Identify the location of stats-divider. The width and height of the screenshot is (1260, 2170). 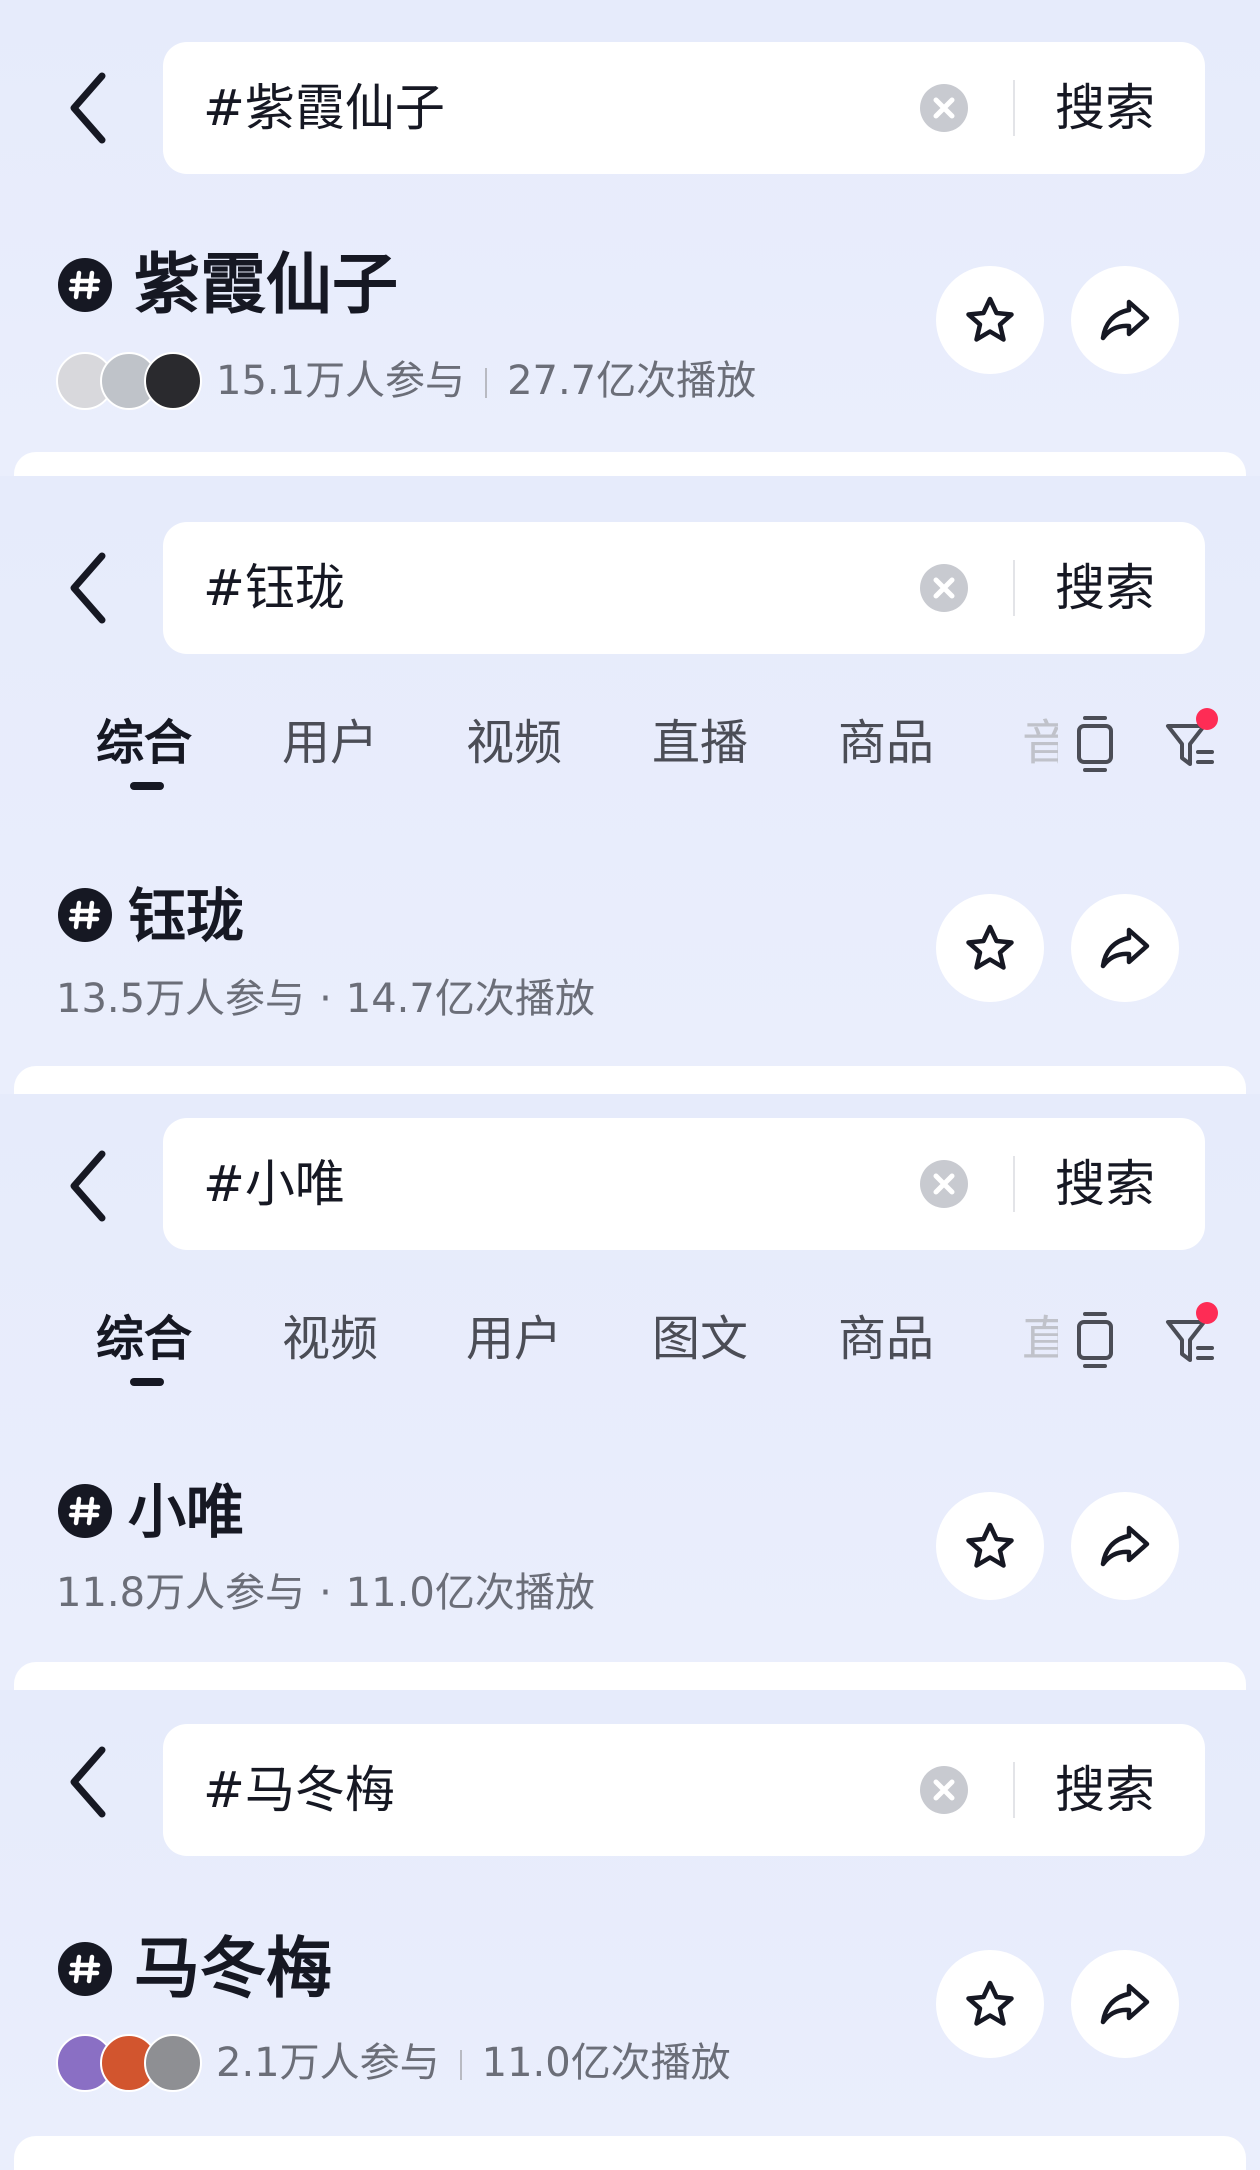
(486, 383).